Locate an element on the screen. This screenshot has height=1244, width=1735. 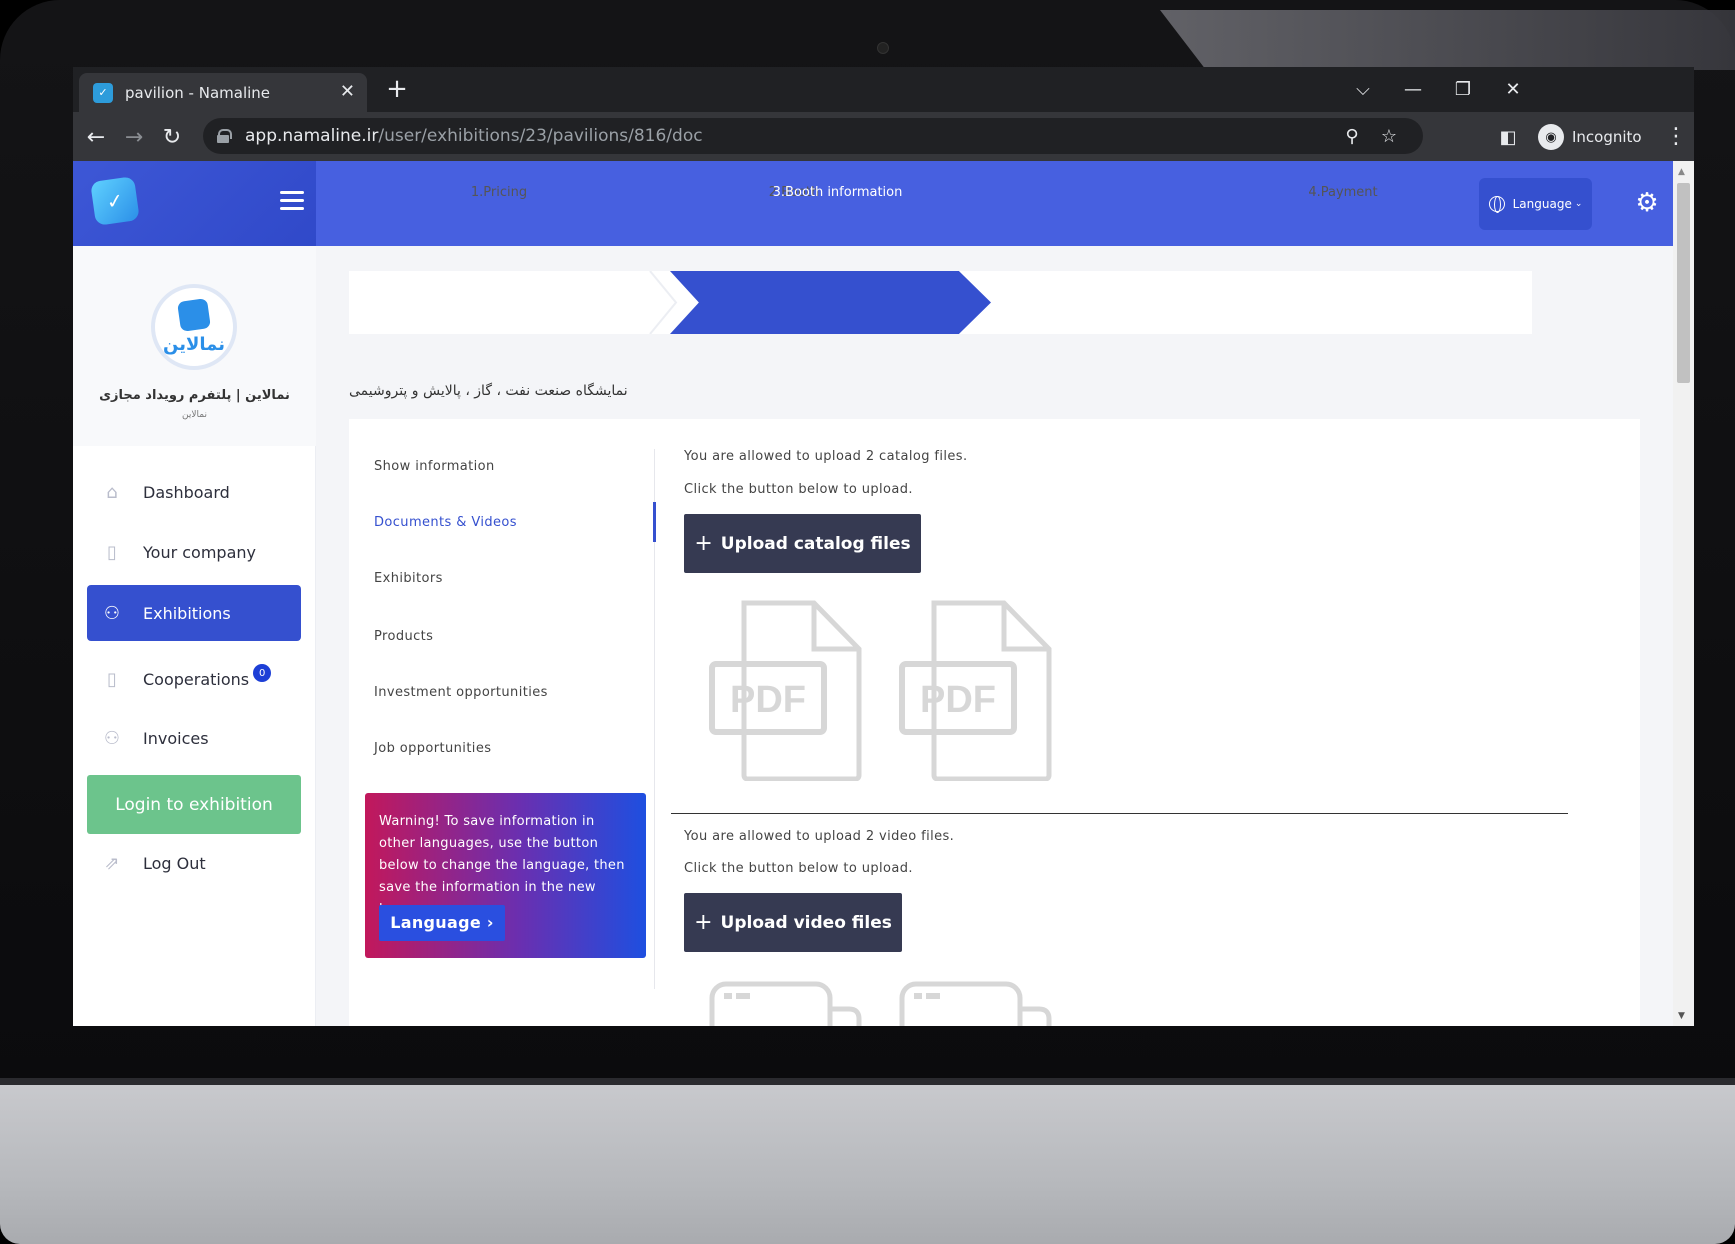
subnav-investment-opportunities: Investment opportunities is located at coordinates (461, 692).